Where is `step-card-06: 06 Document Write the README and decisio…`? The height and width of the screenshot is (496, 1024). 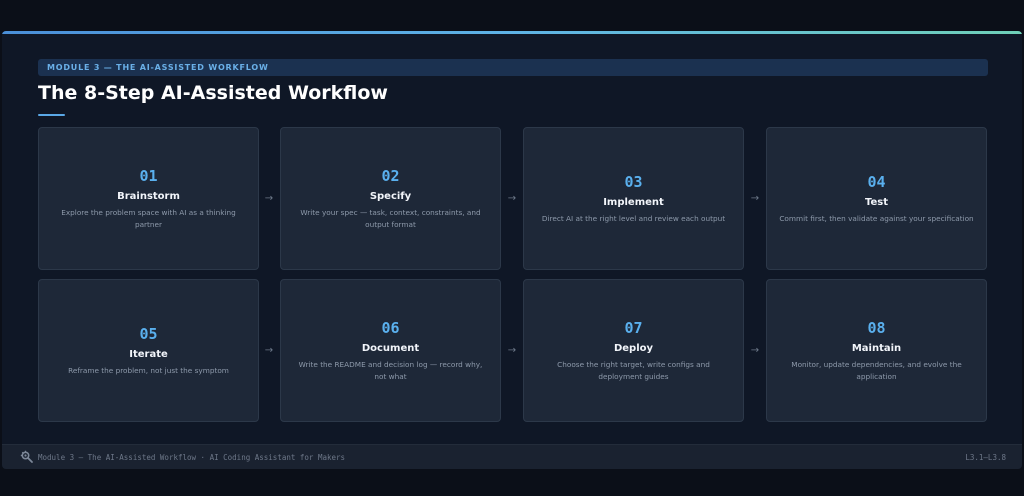 step-card-06: 06 Document Write the README and decisio… is located at coordinates (390, 350).